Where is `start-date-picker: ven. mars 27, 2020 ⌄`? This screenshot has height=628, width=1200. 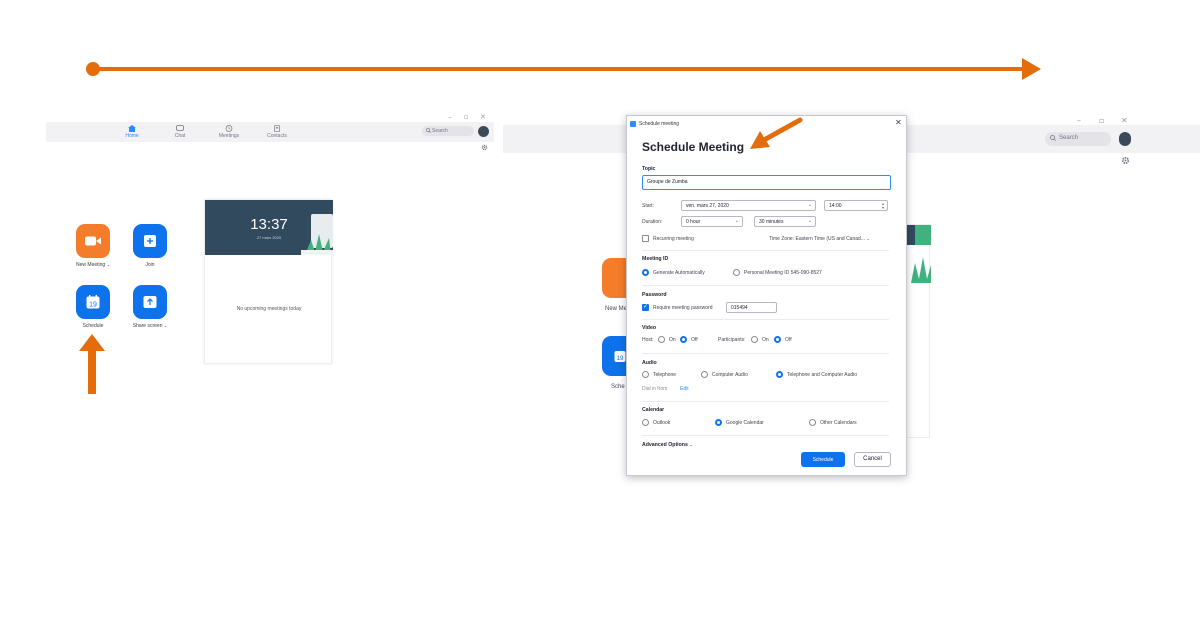
start-date-picker: ven. mars 27, 2020 ⌄ is located at coordinates (748, 205).